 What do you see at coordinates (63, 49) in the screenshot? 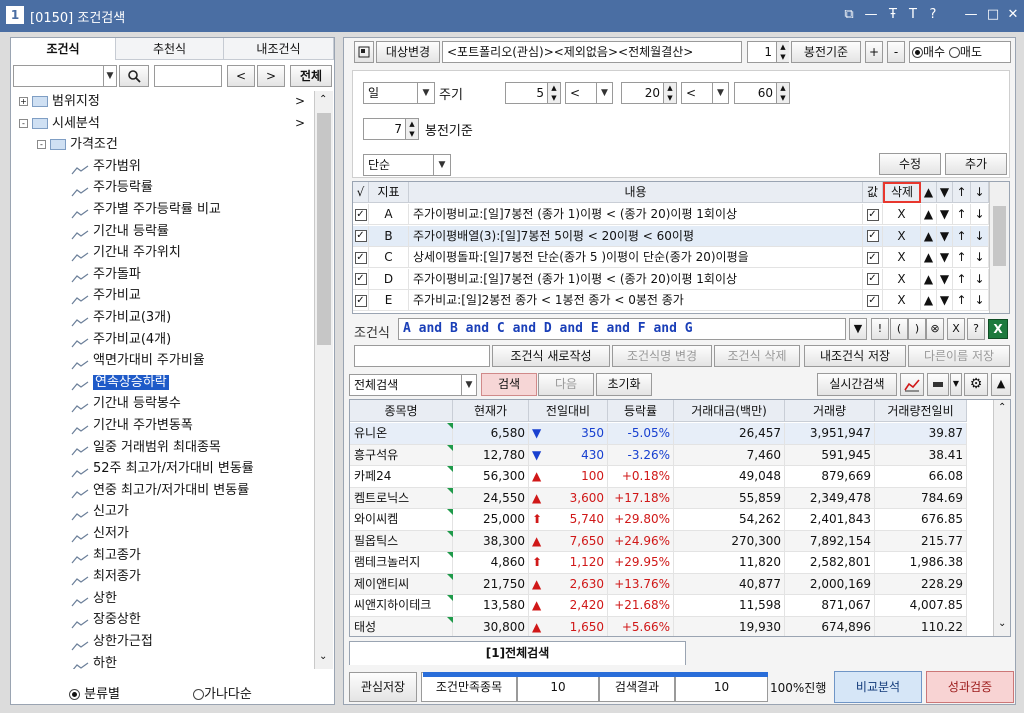
I see `tab-condition: 조건식` at bounding box center [63, 49].